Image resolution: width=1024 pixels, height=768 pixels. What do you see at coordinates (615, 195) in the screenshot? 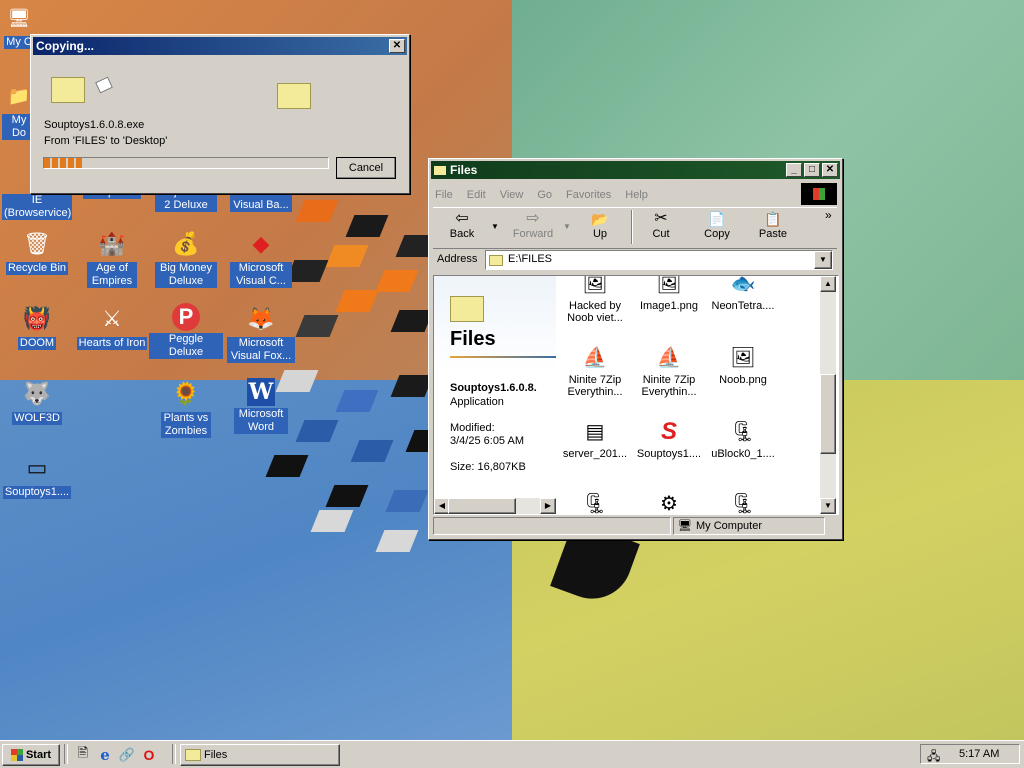
I see `menu-bar: File Edit View Go Favorites Help` at bounding box center [615, 195].